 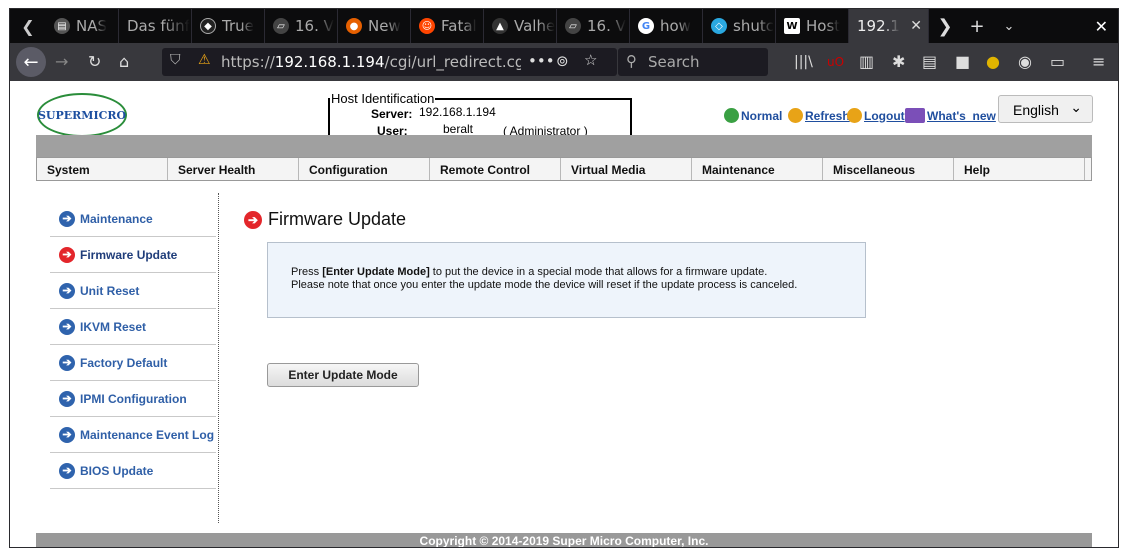 I want to click on menu-remote-control: Remote Control, so click(x=495, y=169).